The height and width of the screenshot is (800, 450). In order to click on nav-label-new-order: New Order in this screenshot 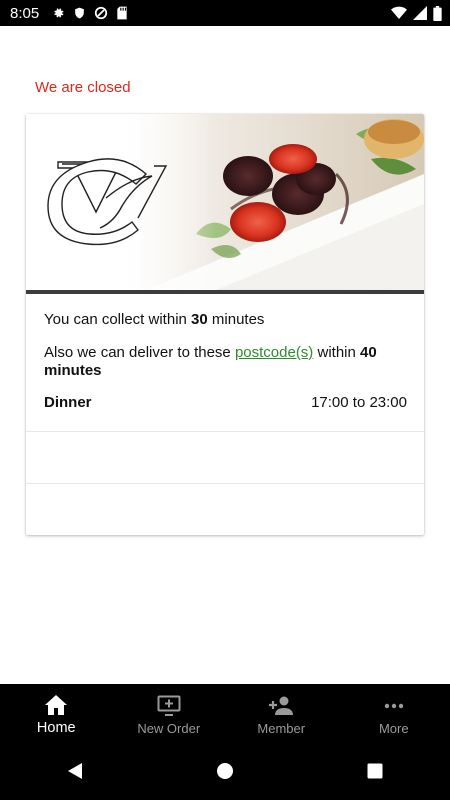, I will do `click(169, 728)`.